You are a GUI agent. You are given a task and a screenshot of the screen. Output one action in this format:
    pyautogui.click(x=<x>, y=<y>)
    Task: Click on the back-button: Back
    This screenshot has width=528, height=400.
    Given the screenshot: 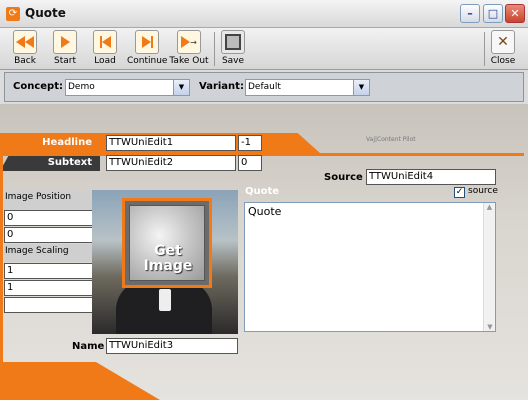 What is the action you would take?
    pyautogui.click(x=25, y=49)
    